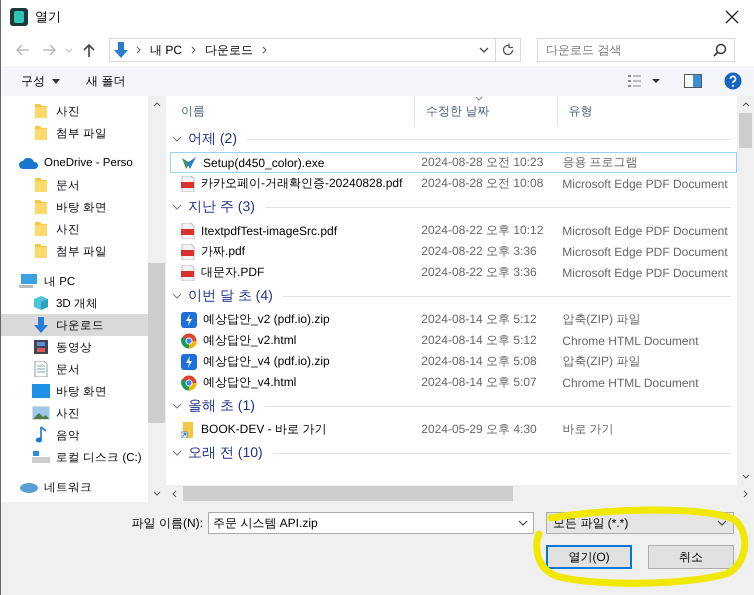 The image size is (754, 595). I want to click on address-bar: 내 PC 다운로드, so click(315, 50).